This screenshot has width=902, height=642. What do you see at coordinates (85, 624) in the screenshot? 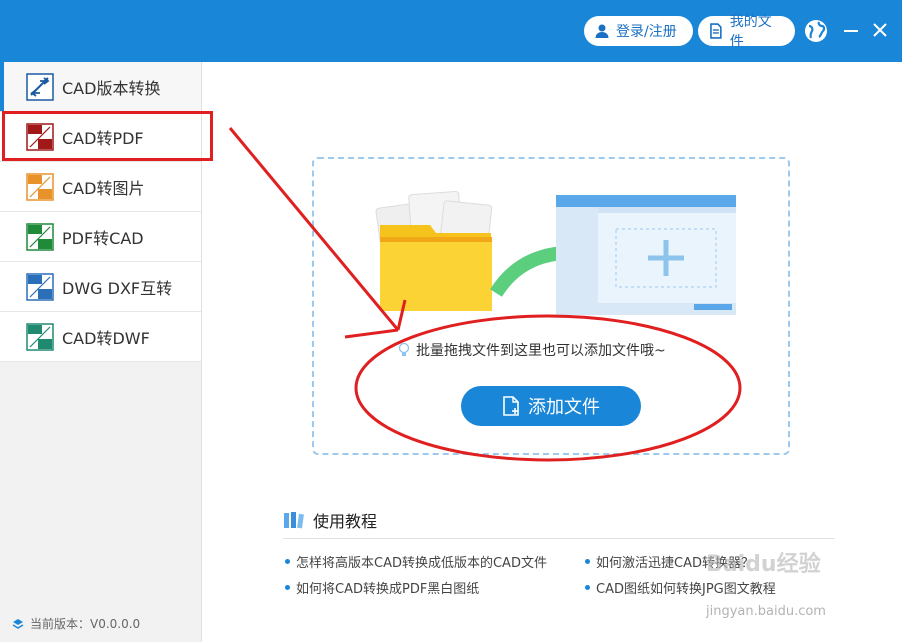
I see `version-text: 当前版本：V0.0.0.0` at bounding box center [85, 624].